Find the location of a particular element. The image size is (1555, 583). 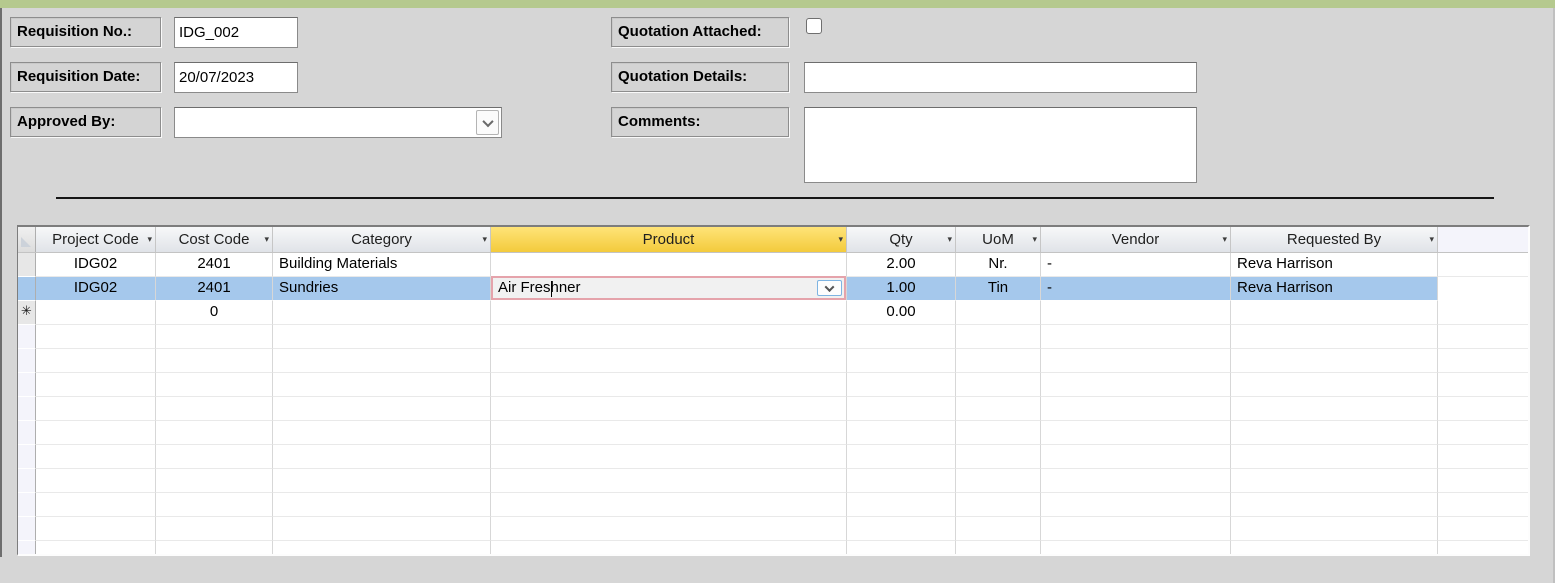

cell-project-code: IDG02 is located at coordinates (96, 289).